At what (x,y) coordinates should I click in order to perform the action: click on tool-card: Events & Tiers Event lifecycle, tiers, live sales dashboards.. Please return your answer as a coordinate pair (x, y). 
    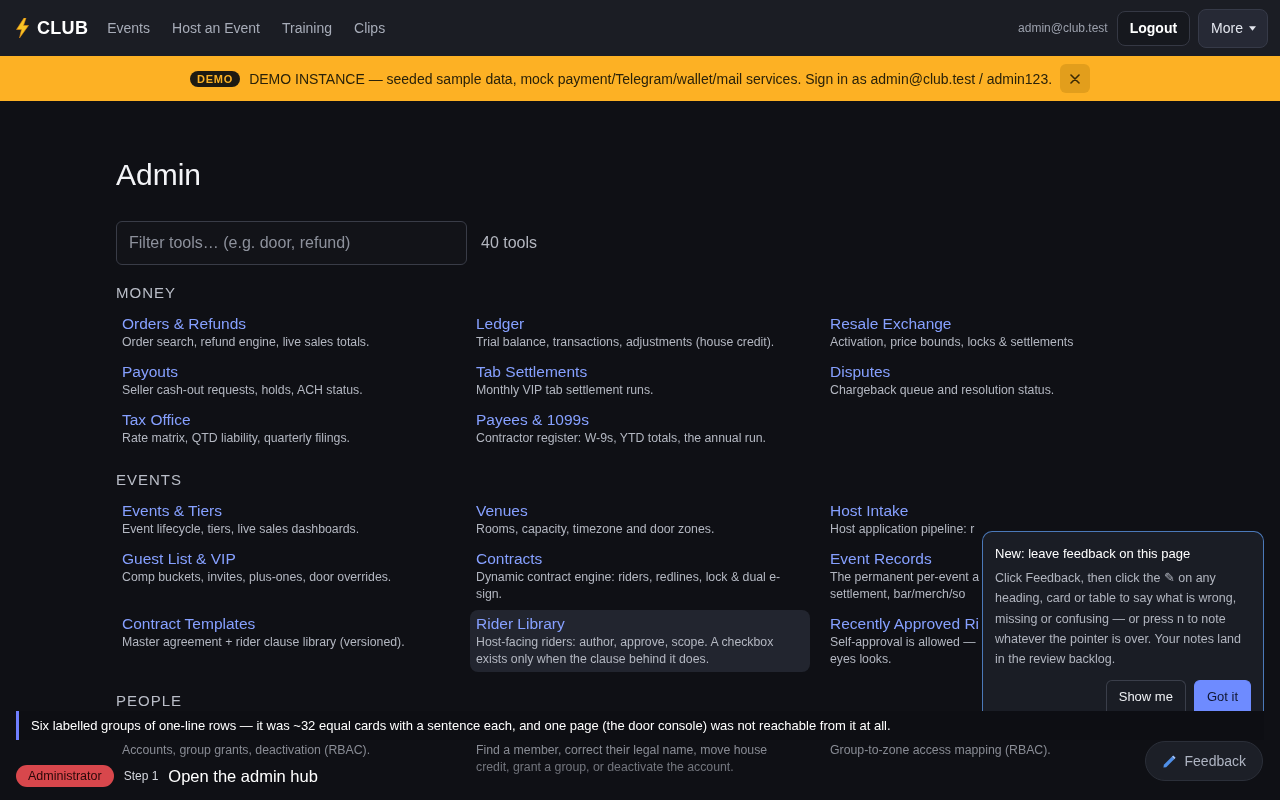
    Looking at the image, I should click on (286, 519).